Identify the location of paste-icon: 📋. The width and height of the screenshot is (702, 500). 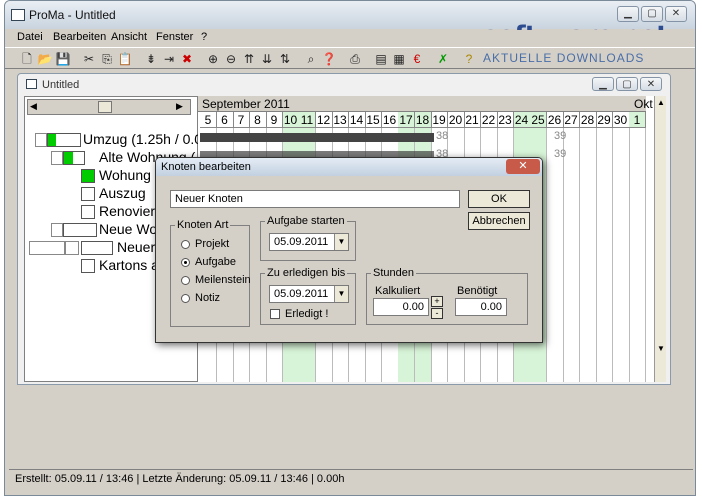
(125, 59).